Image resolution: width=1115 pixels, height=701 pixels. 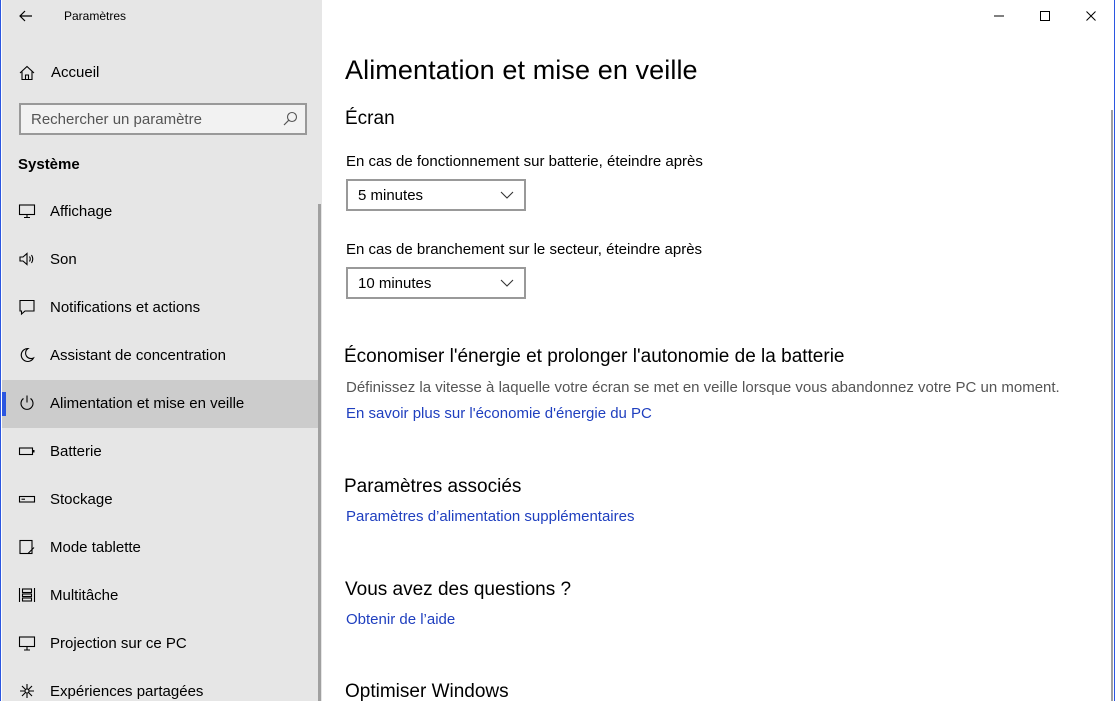 I want to click on speaker-icon, so click(x=26, y=259).